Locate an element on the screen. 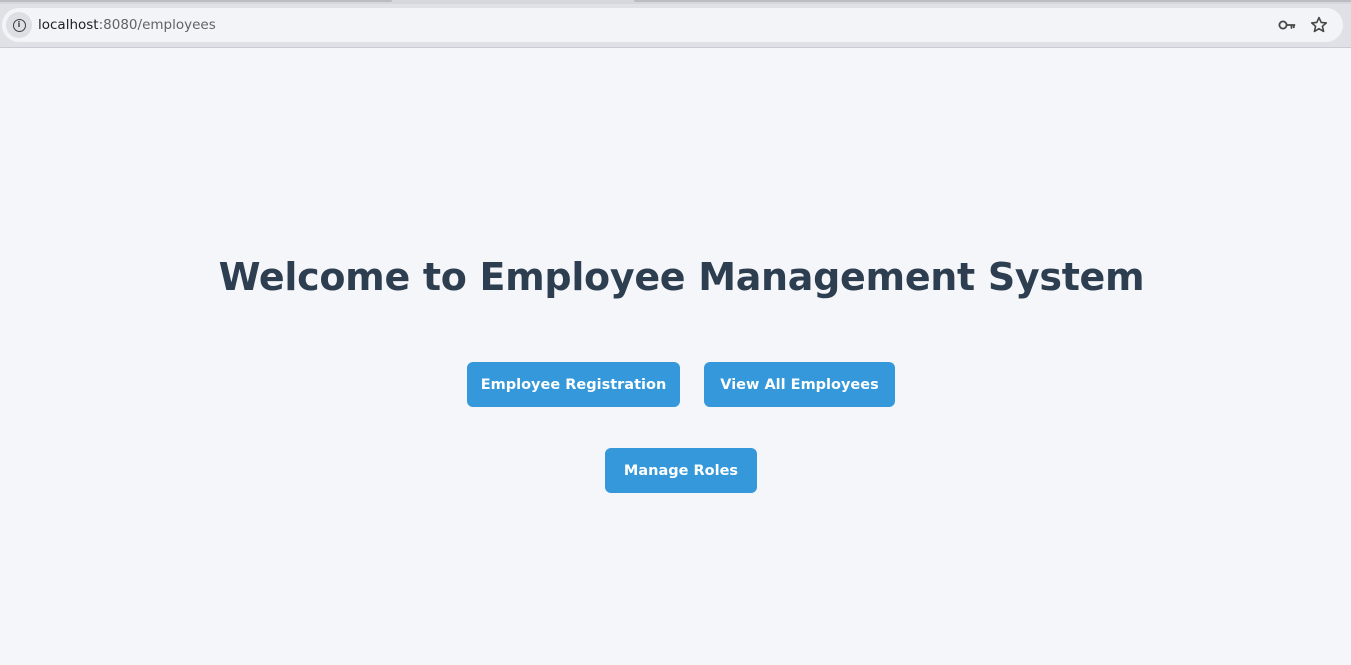  tab-right is located at coordinates (992, 1).